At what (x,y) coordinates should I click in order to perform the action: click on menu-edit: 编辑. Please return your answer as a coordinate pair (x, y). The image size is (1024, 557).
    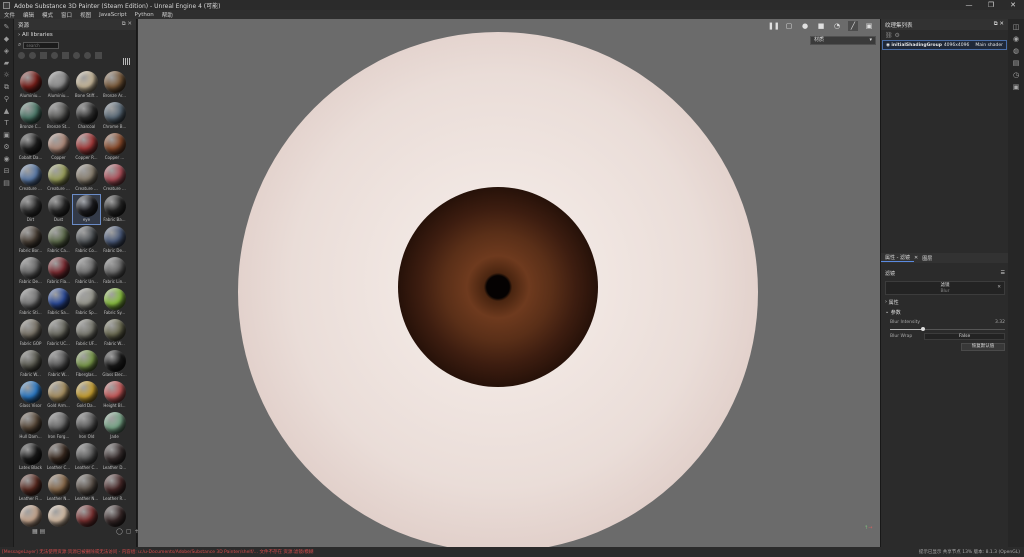
    Looking at the image, I should click on (28, 15).